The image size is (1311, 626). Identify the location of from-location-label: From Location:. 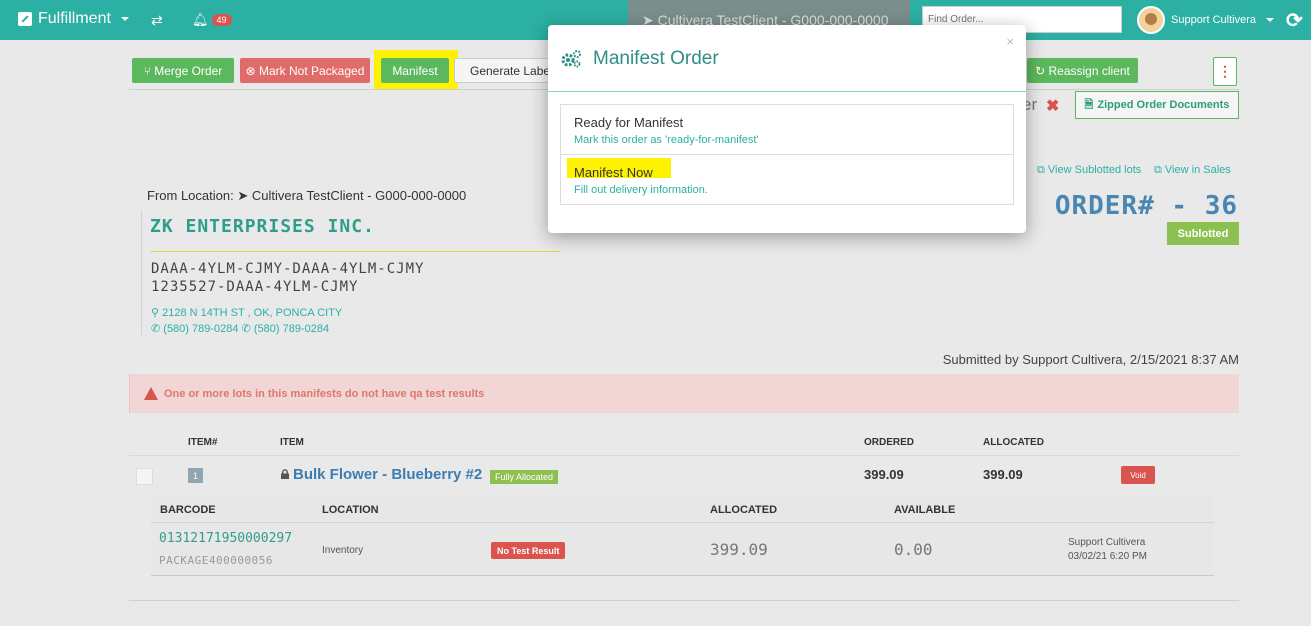
(190, 195).